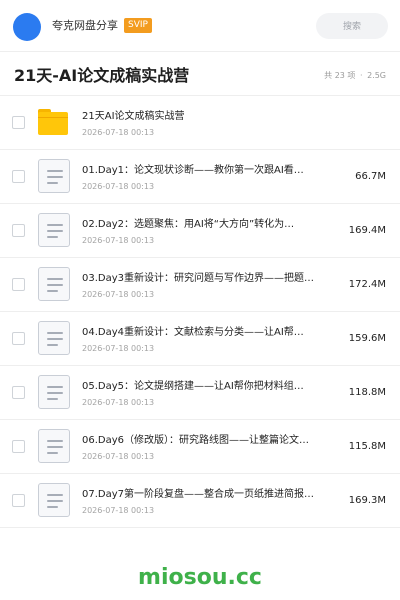 This screenshot has width=400, height=600. I want to click on file-size: 169.3M, so click(367, 500).